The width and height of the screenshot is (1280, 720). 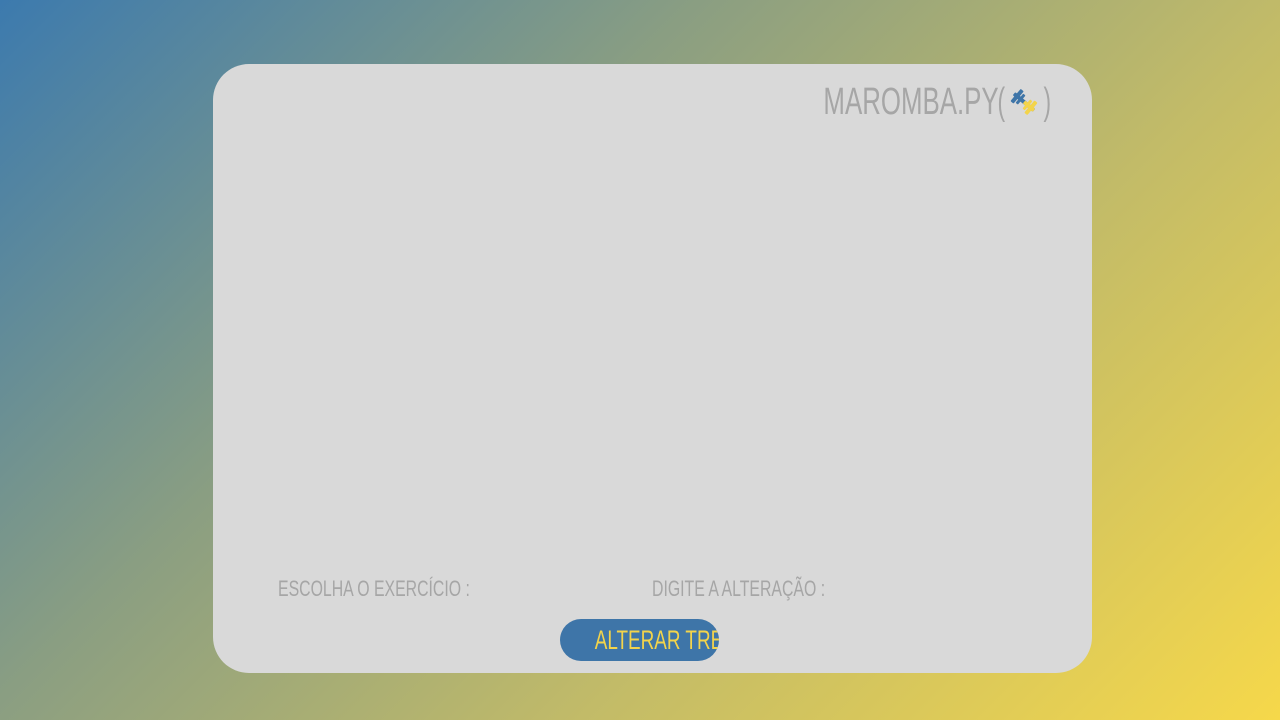 What do you see at coordinates (1024, 102) in the screenshot?
I see `dumbbell-icon` at bounding box center [1024, 102].